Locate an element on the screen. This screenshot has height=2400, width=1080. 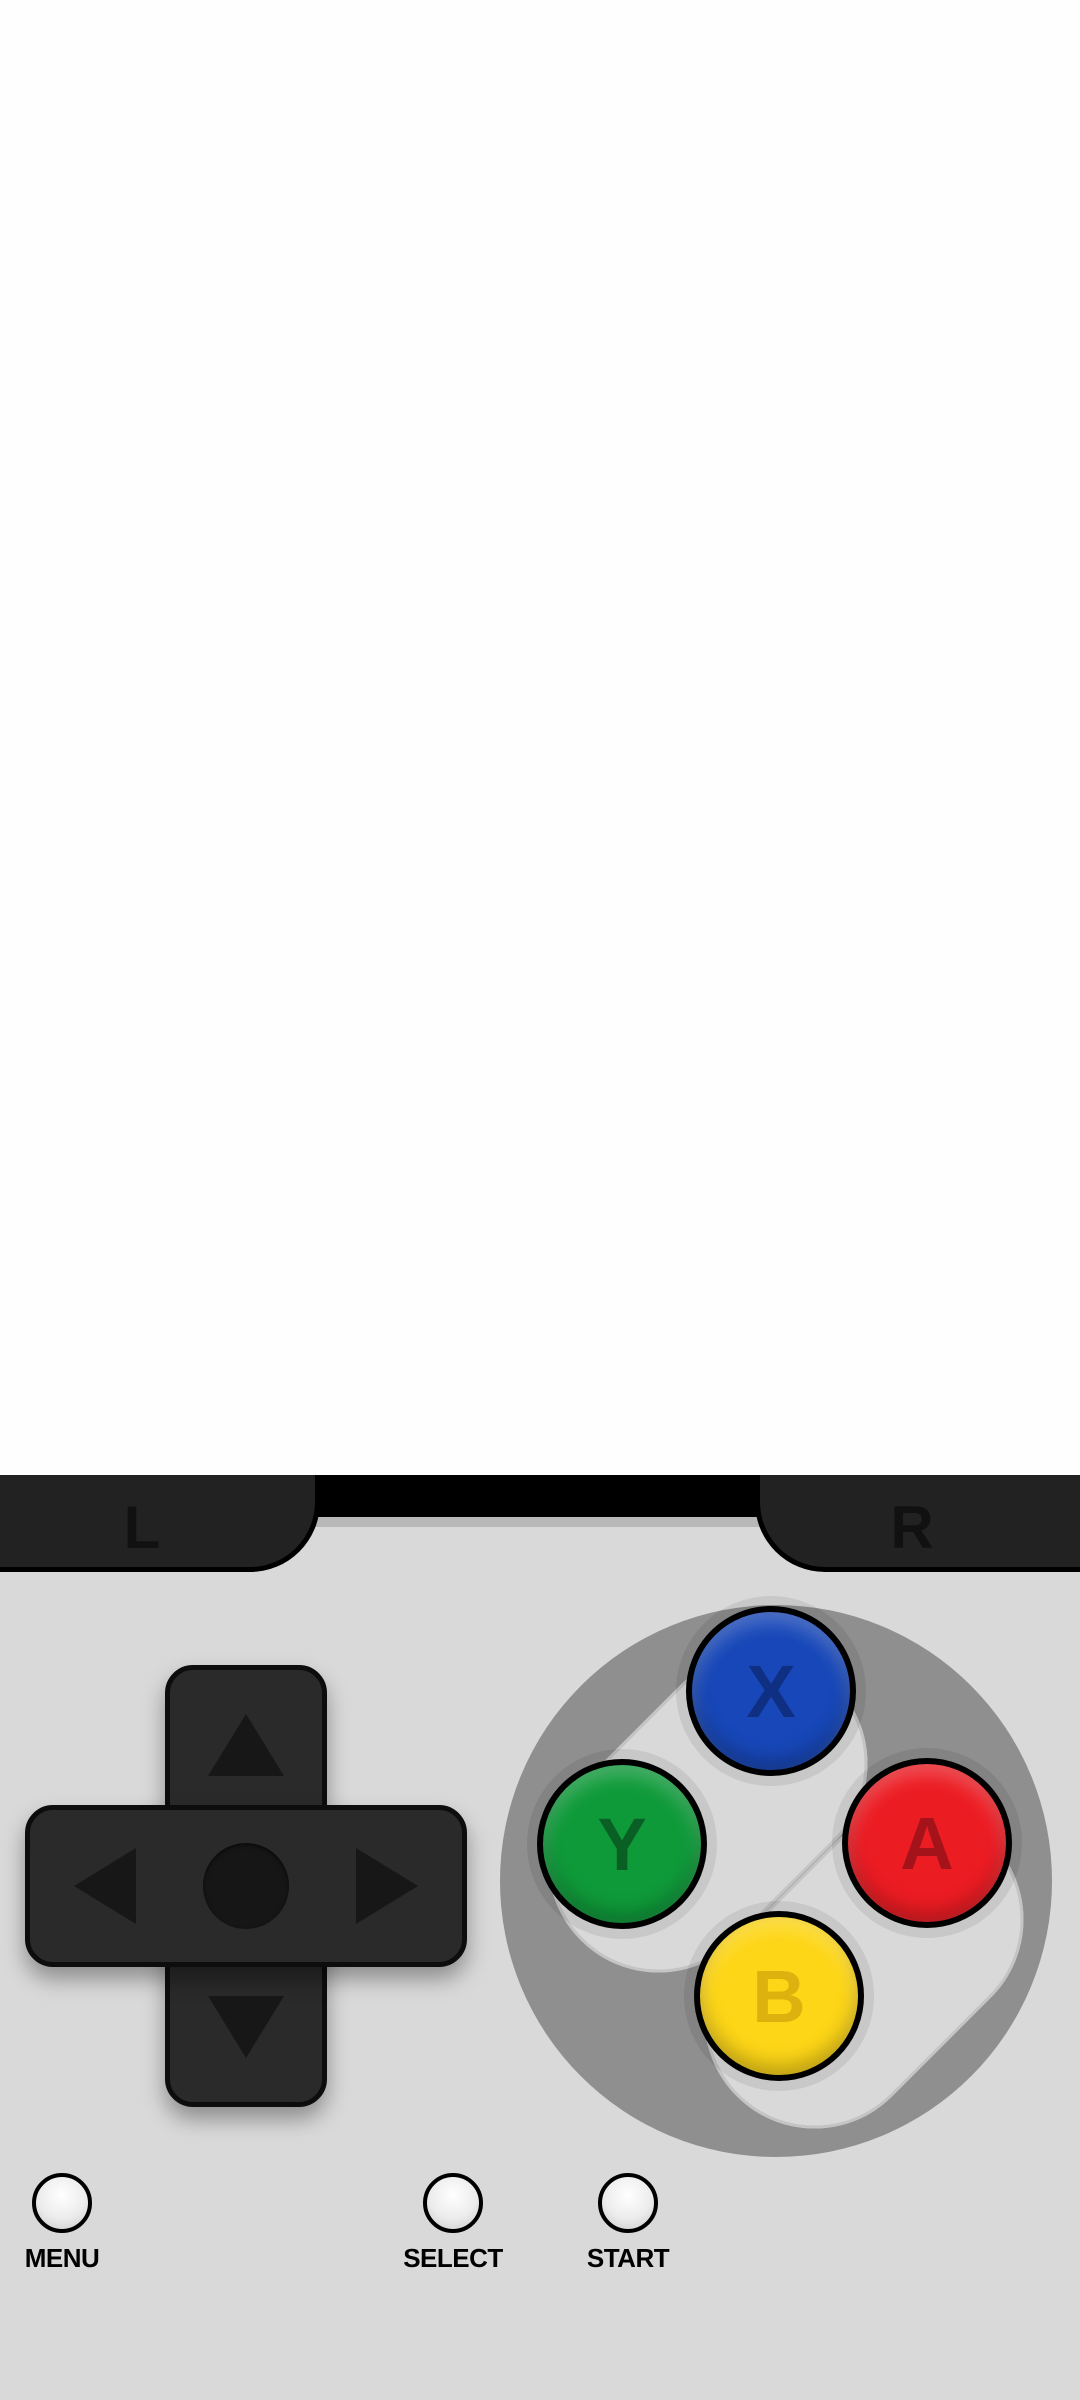
triangle-up-icon is located at coordinates (246, 1745).